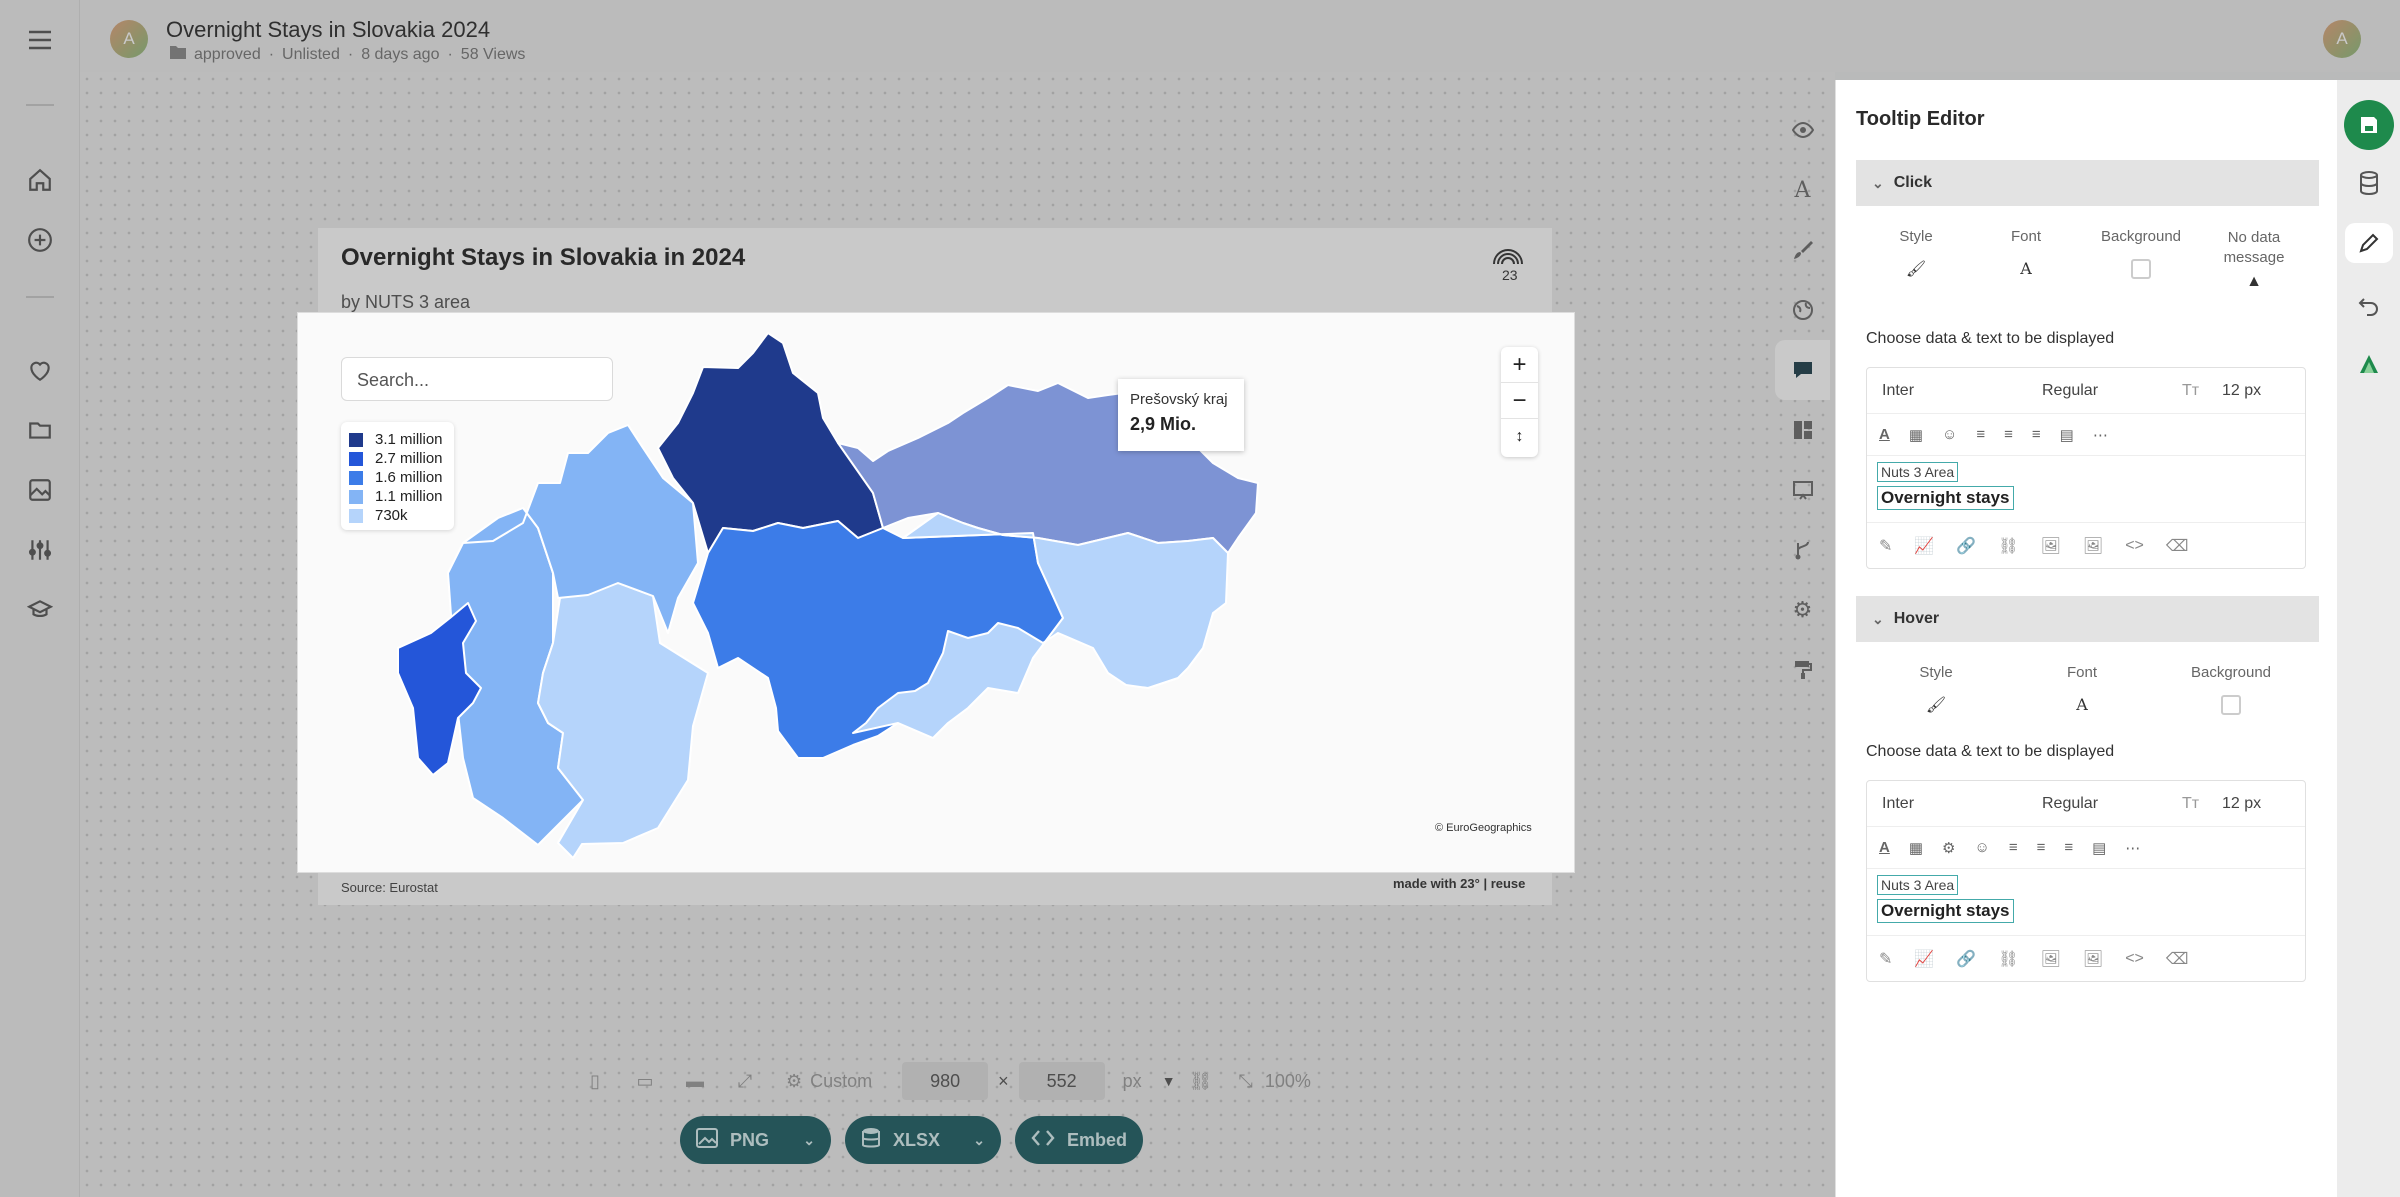  Describe the element at coordinates (1802, 550) in the screenshot. I see `branch-icon` at that location.